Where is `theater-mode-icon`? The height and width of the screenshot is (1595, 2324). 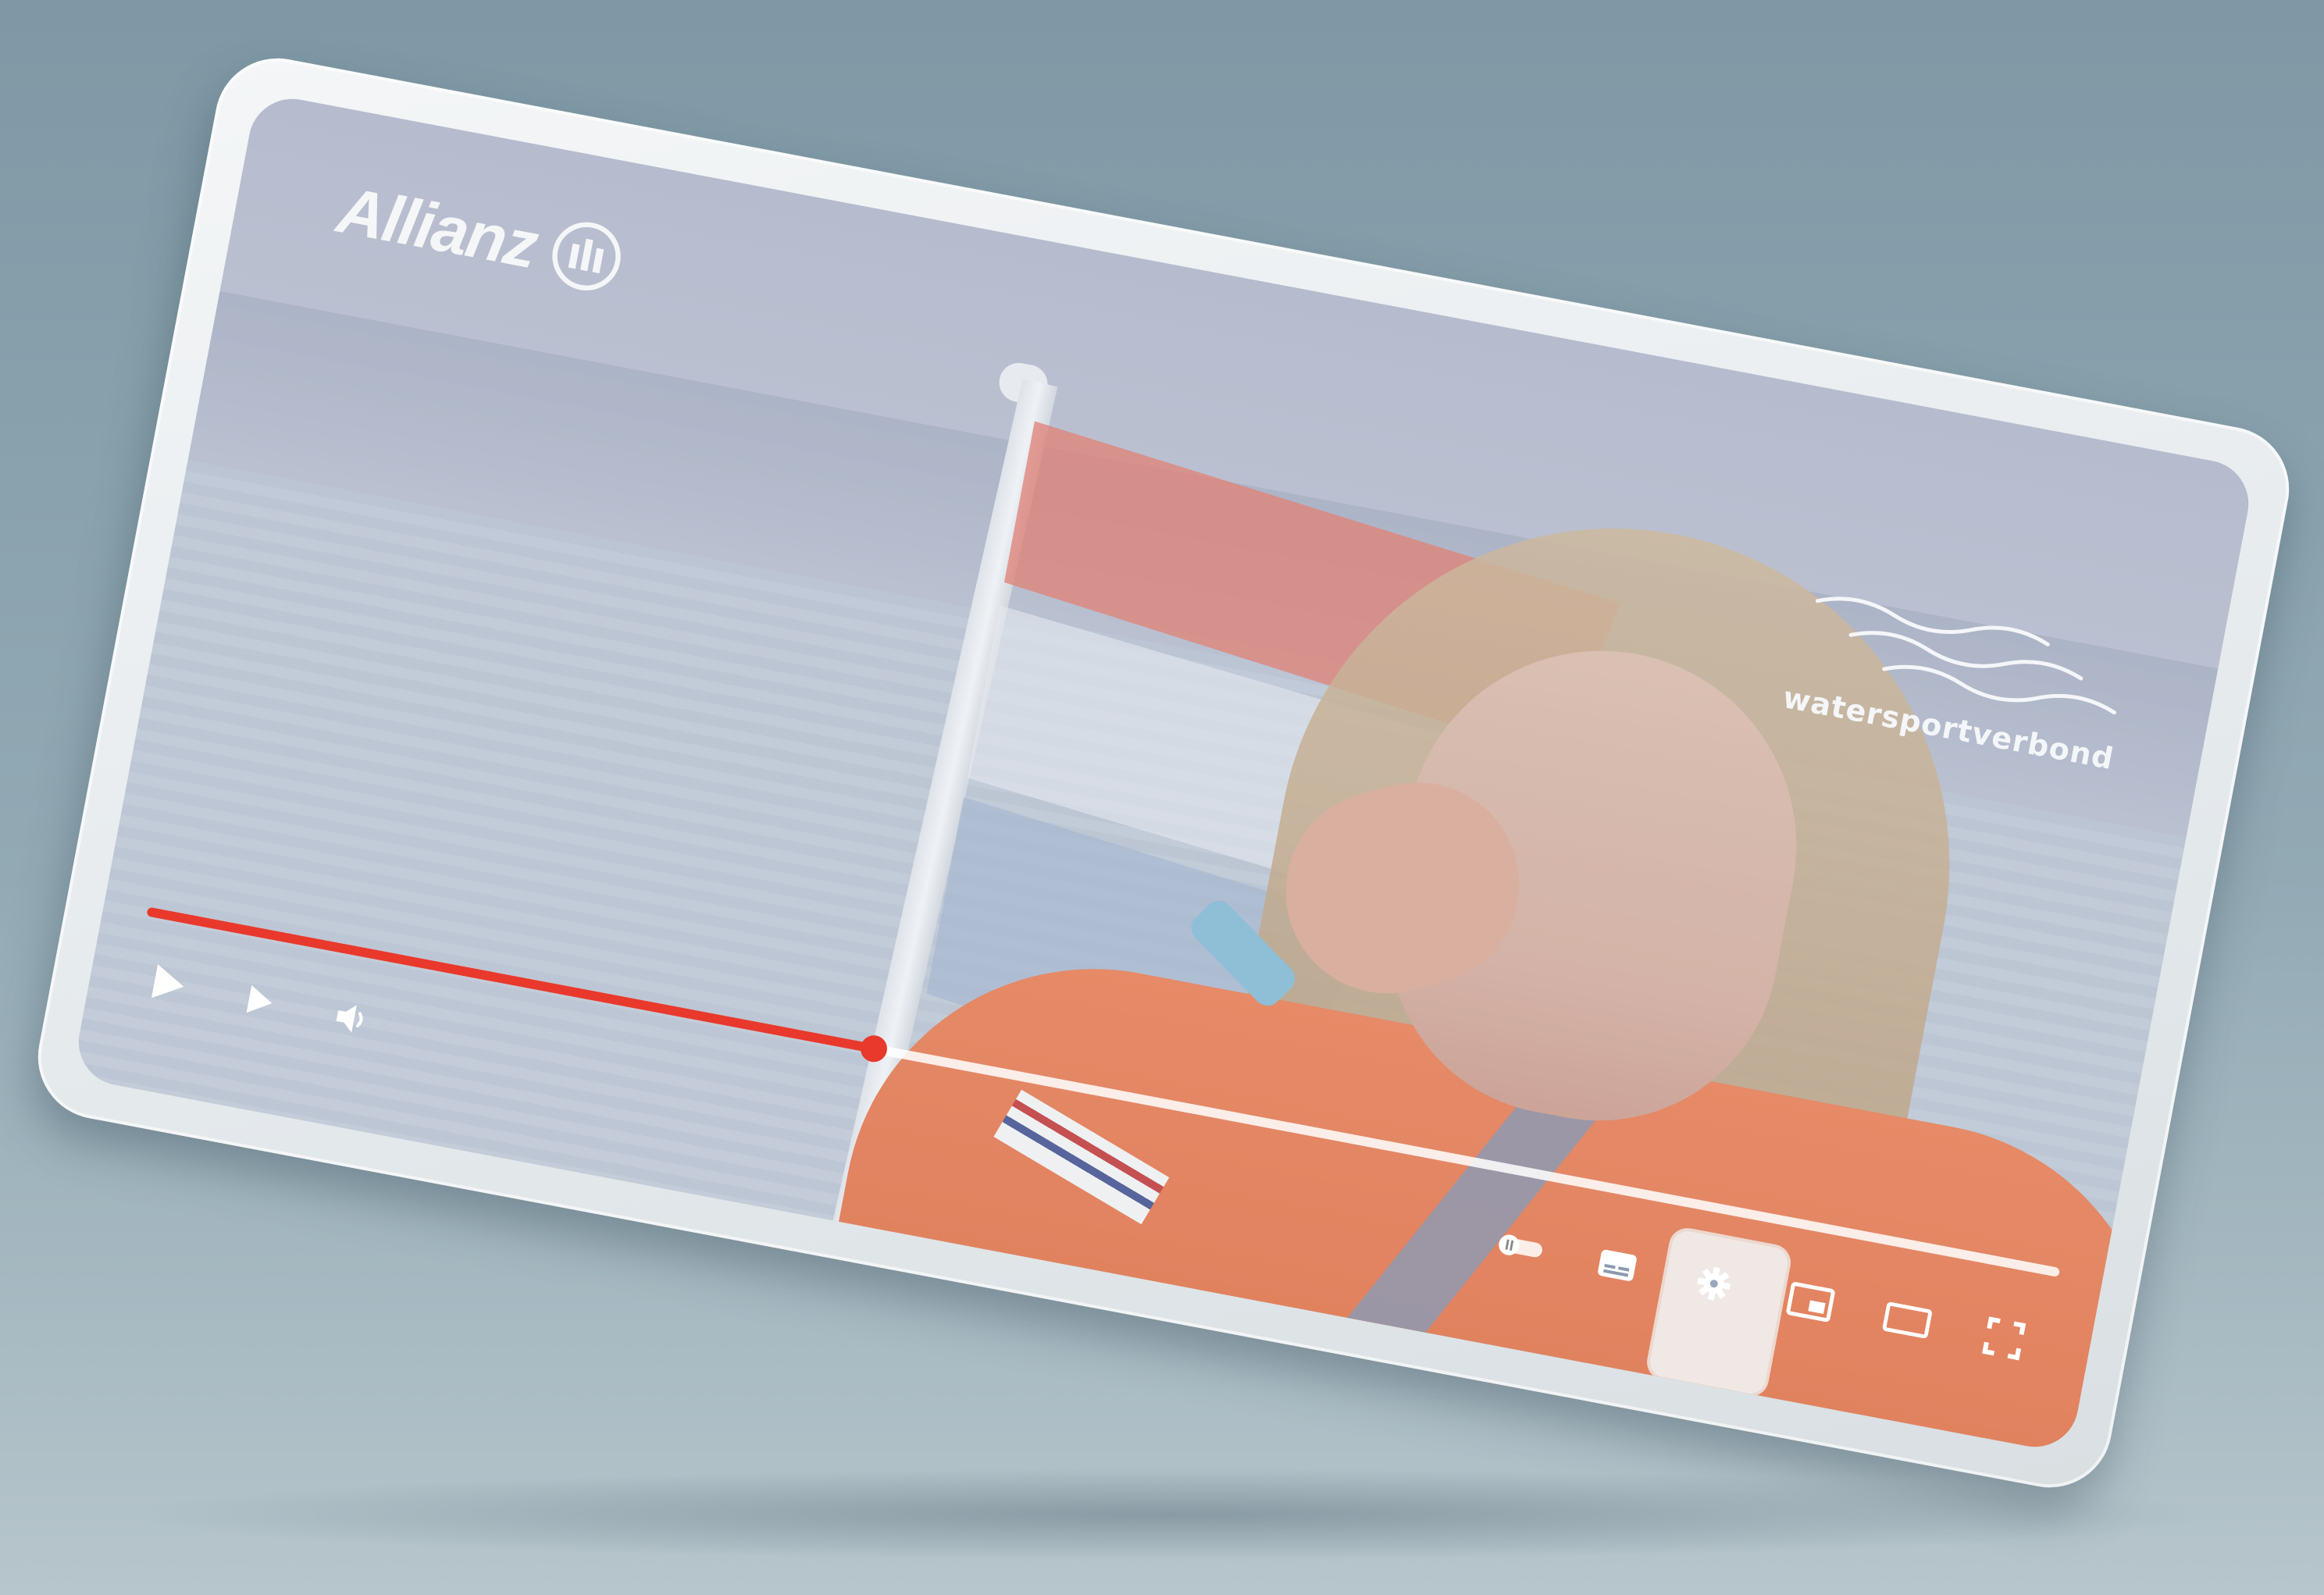
theater-mode-icon is located at coordinates (1908, 1320).